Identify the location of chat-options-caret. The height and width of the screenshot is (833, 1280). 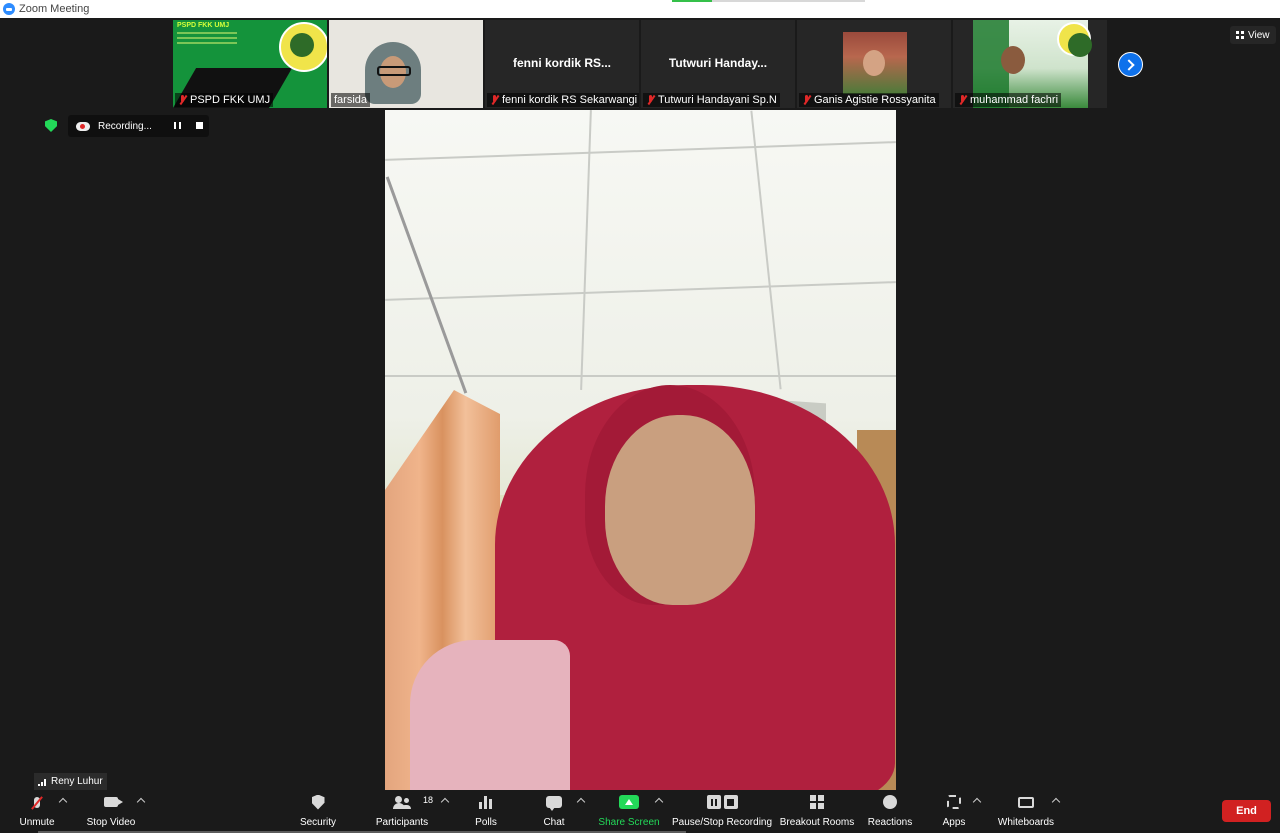
(581, 802).